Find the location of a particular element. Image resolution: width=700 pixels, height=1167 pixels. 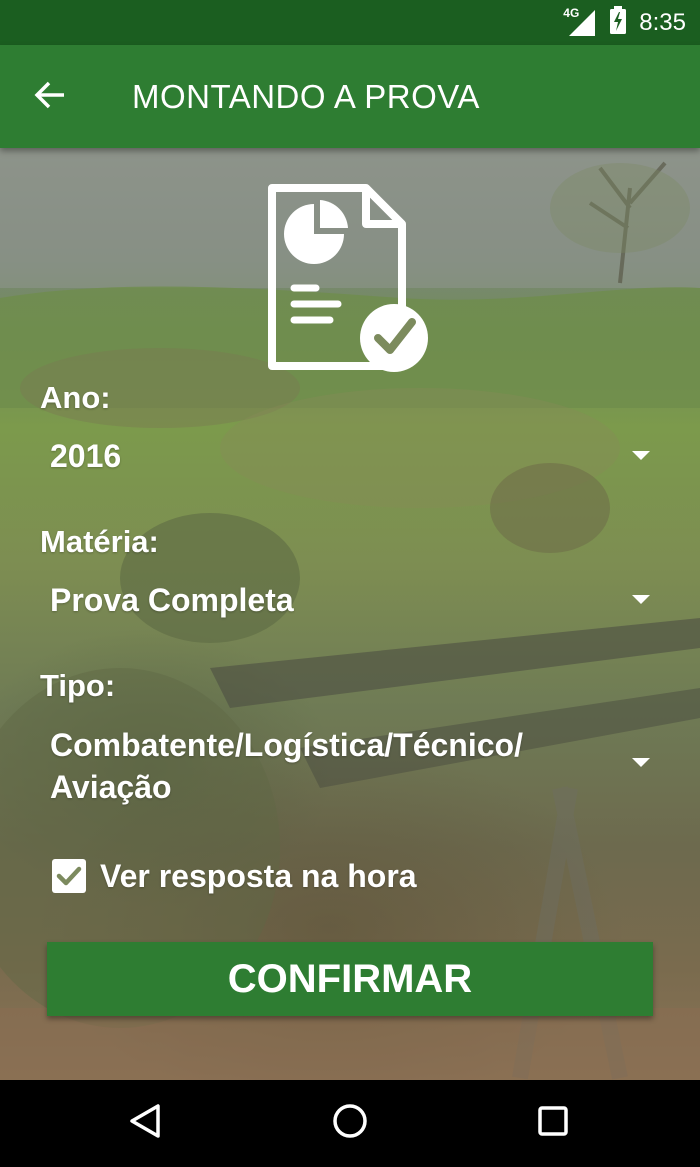

arrow-left-icon is located at coordinates (50, 97).